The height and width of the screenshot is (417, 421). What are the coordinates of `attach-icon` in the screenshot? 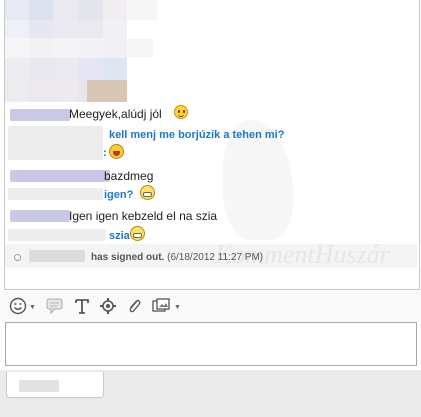 It's located at (135, 306).